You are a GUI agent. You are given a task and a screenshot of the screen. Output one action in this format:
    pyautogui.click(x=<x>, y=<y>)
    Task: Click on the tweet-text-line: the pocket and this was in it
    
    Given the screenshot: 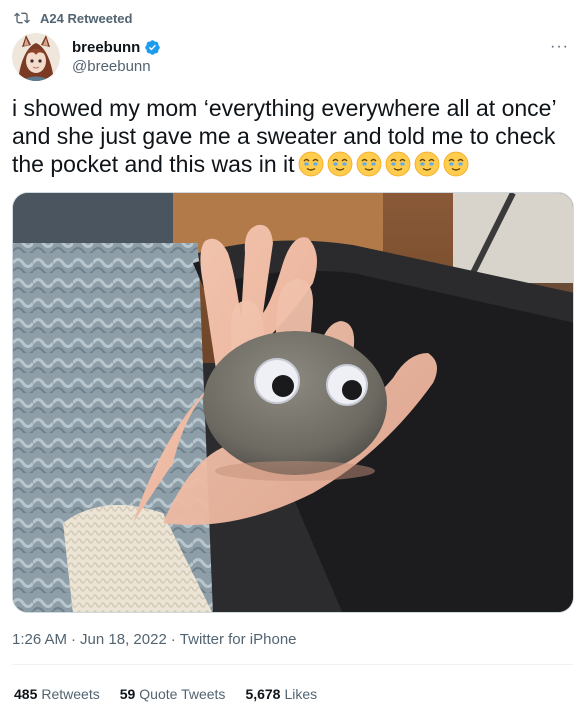 What is the action you would take?
    pyautogui.click(x=153, y=164)
    